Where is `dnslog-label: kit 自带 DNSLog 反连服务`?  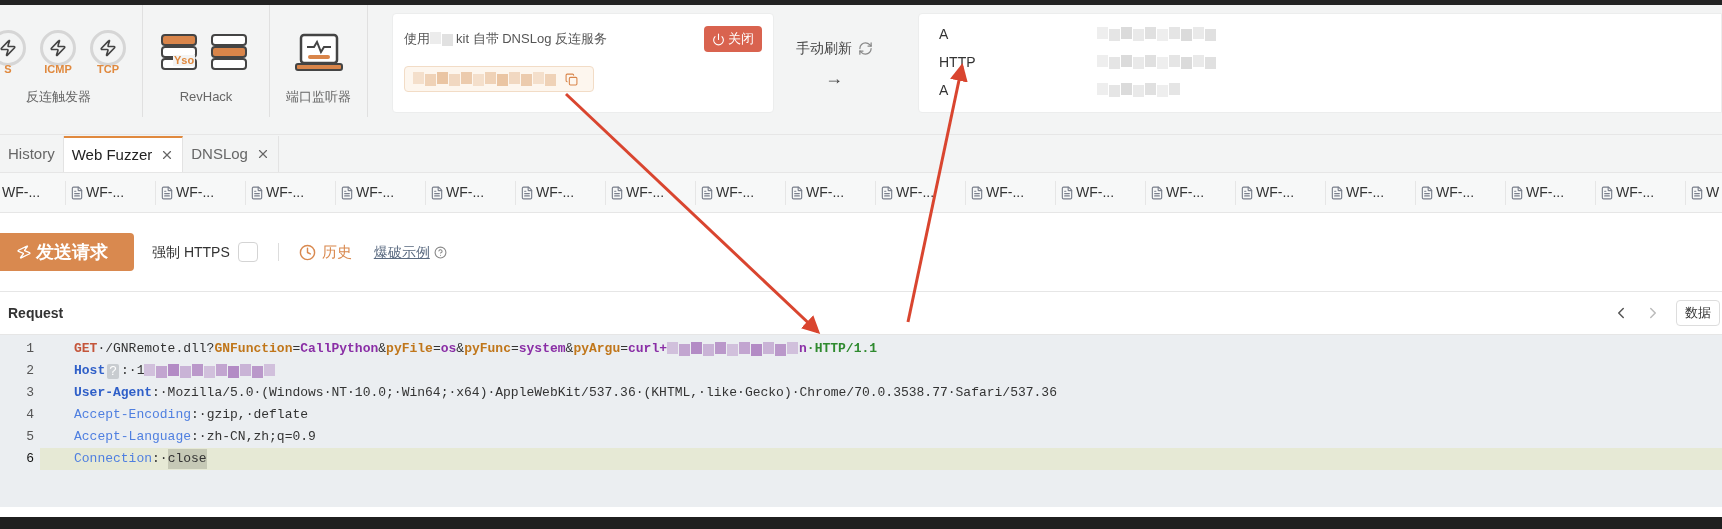 dnslog-label: kit 自带 DNSLog 反连服务 is located at coordinates (531, 39).